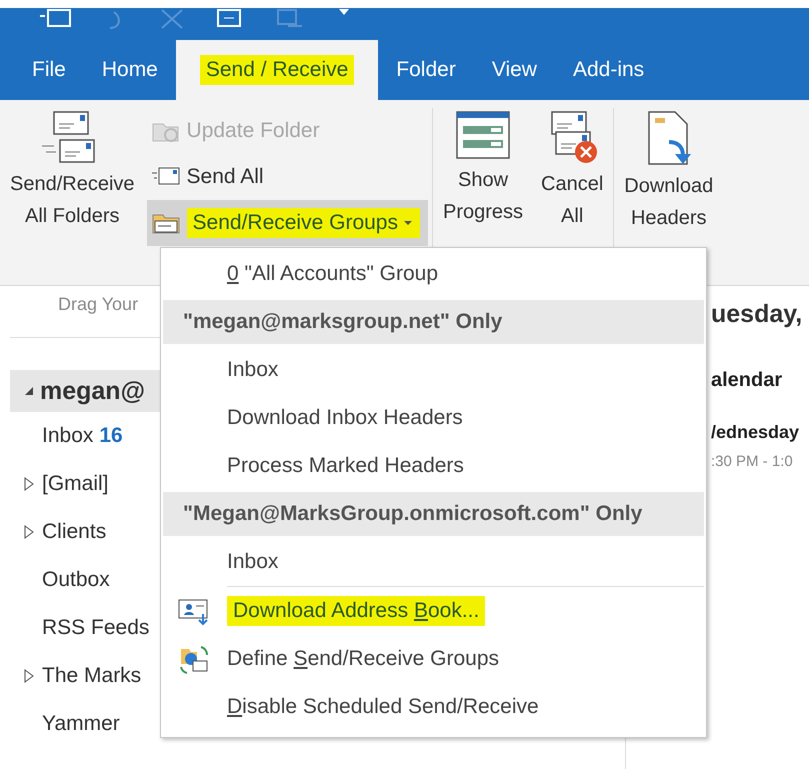 Image resolution: width=809 pixels, height=769 pixels. What do you see at coordinates (755, 432) in the screenshot?
I see `date-heading: /ednesday` at bounding box center [755, 432].